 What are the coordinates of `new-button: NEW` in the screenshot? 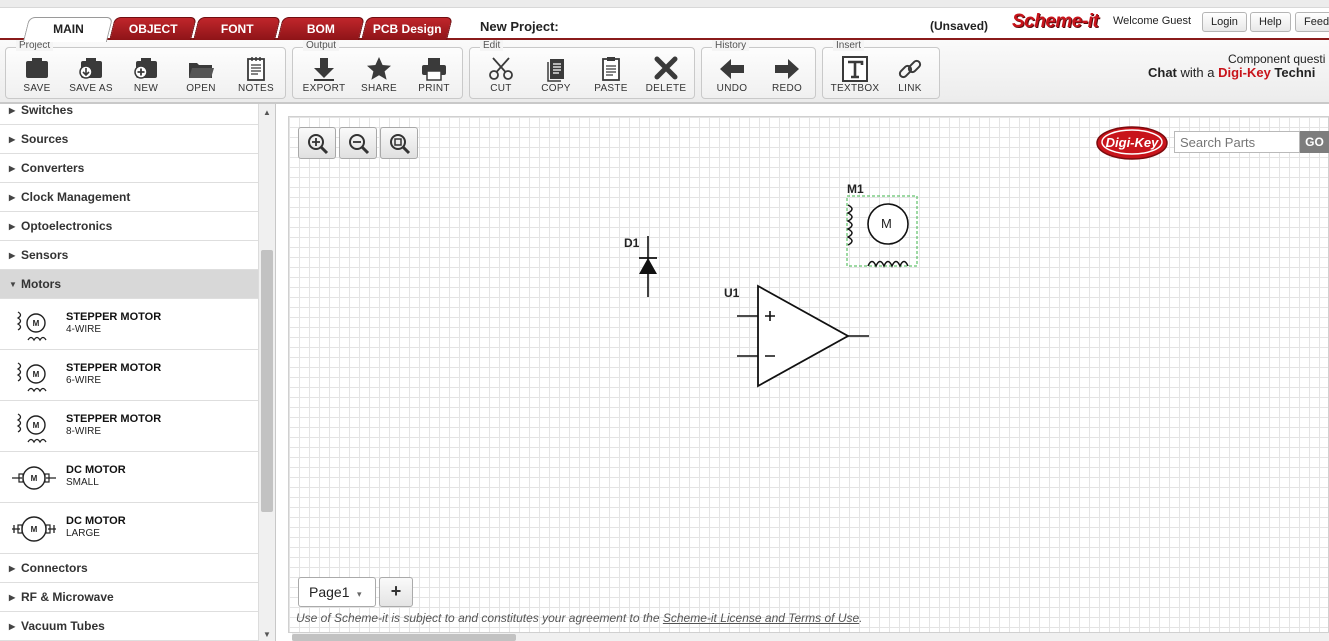 It's located at (146, 76).